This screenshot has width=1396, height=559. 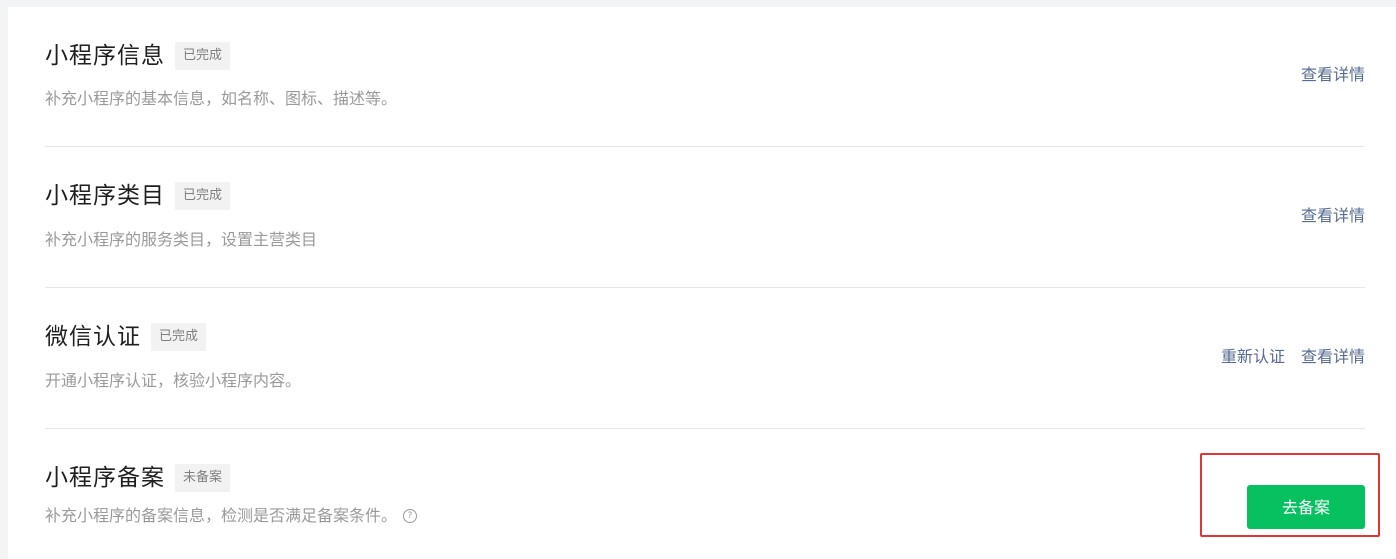 What do you see at coordinates (203, 478) in the screenshot?
I see `status-badge: 未备案` at bounding box center [203, 478].